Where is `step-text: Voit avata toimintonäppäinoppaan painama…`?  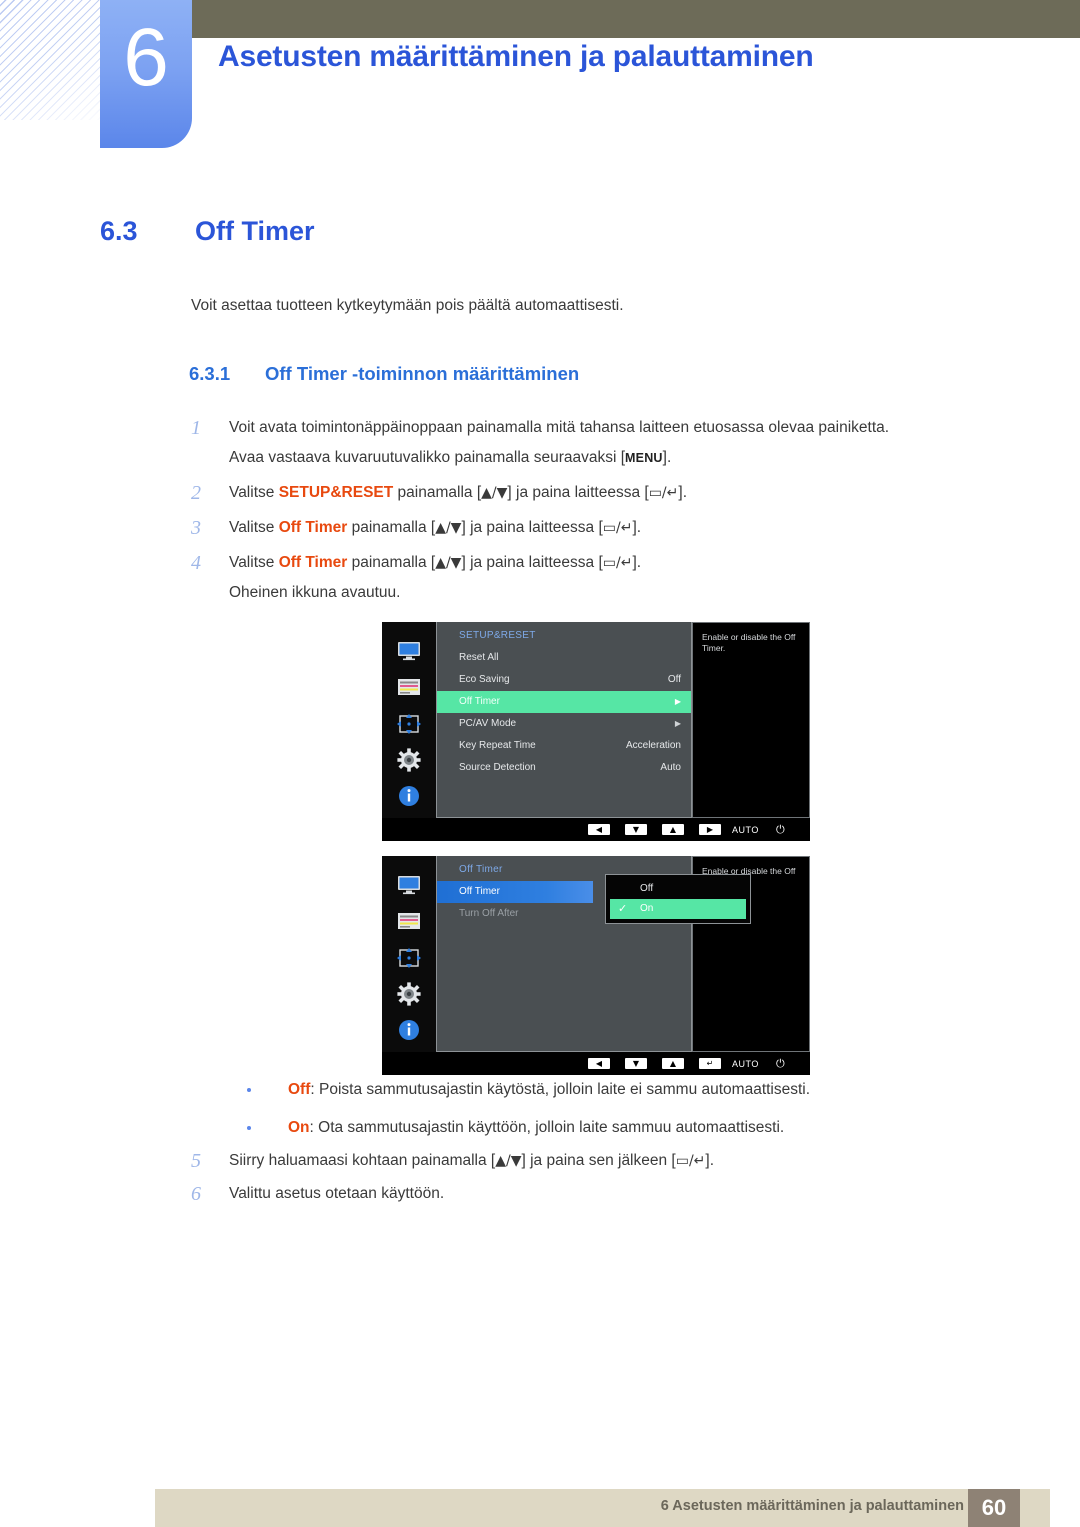 step-text: Voit avata toimintonäppäinoppaan painama… is located at coordinates (559, 427).